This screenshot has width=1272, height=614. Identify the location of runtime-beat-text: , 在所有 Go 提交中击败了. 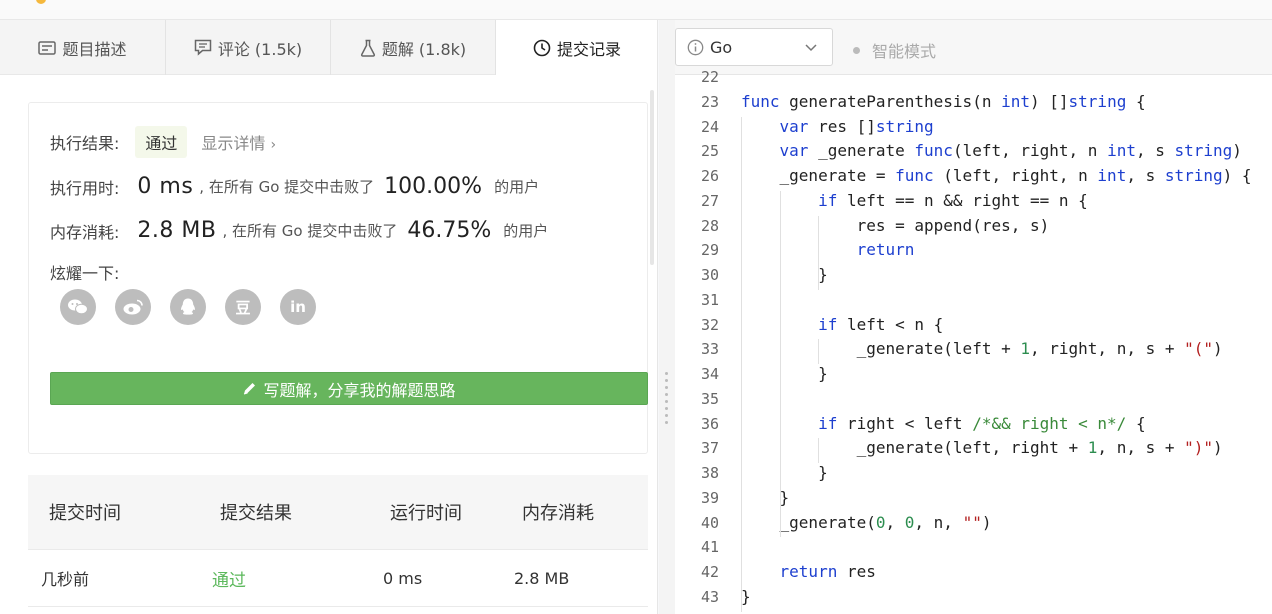
(287, 187).